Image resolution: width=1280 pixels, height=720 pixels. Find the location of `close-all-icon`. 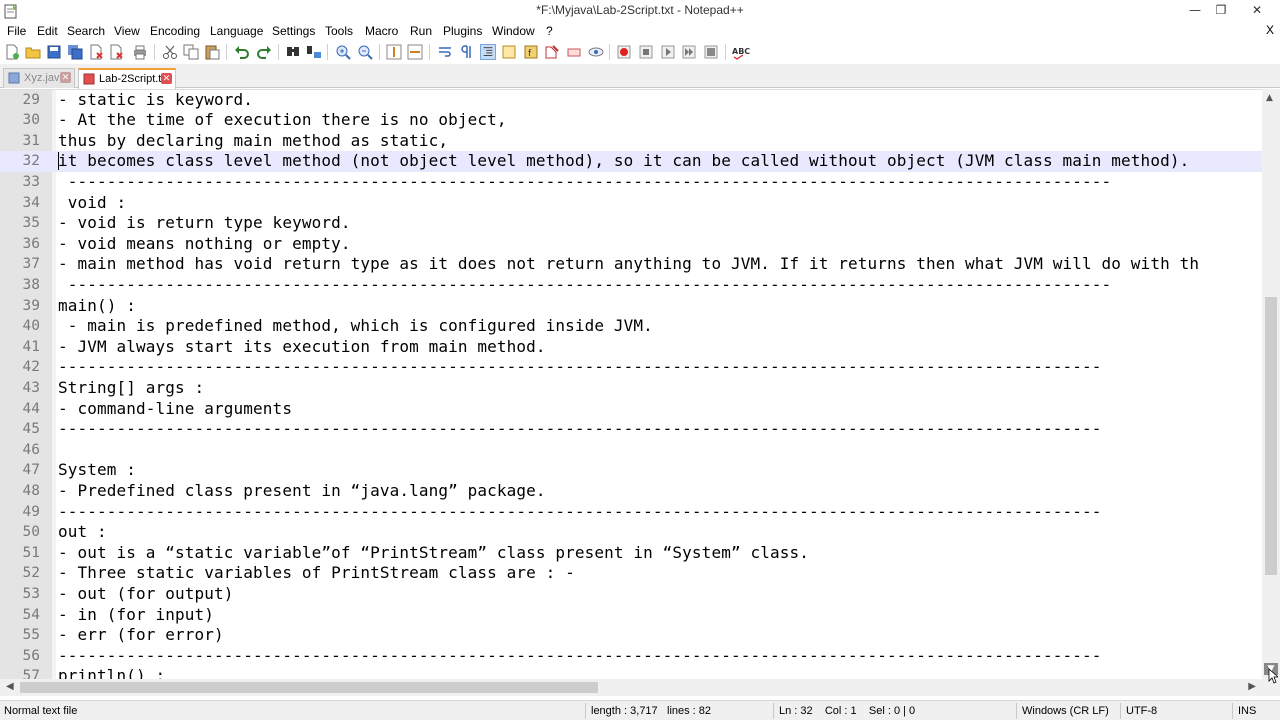

close-all-icon is located at coordinates (117, 52).